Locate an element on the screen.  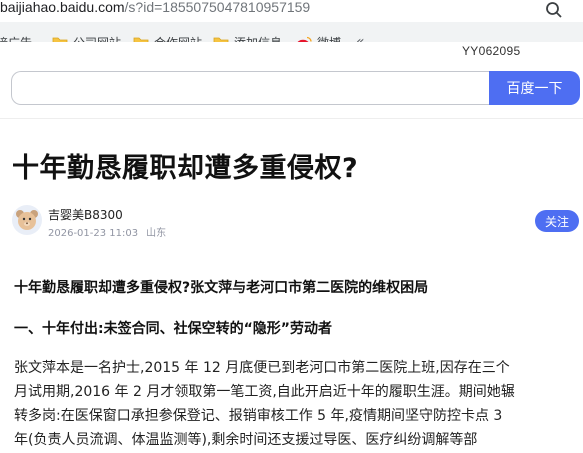
header-divider is located at coordinates (291, 118).